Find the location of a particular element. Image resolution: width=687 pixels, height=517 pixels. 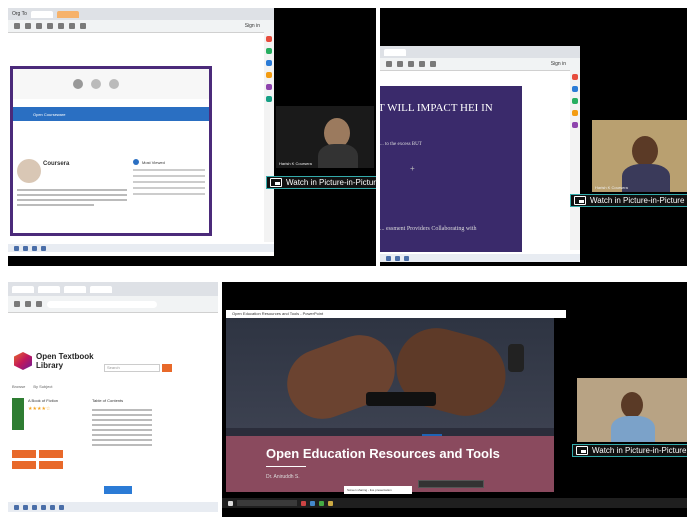

profile-avatar is located at coordinates (29, 171).